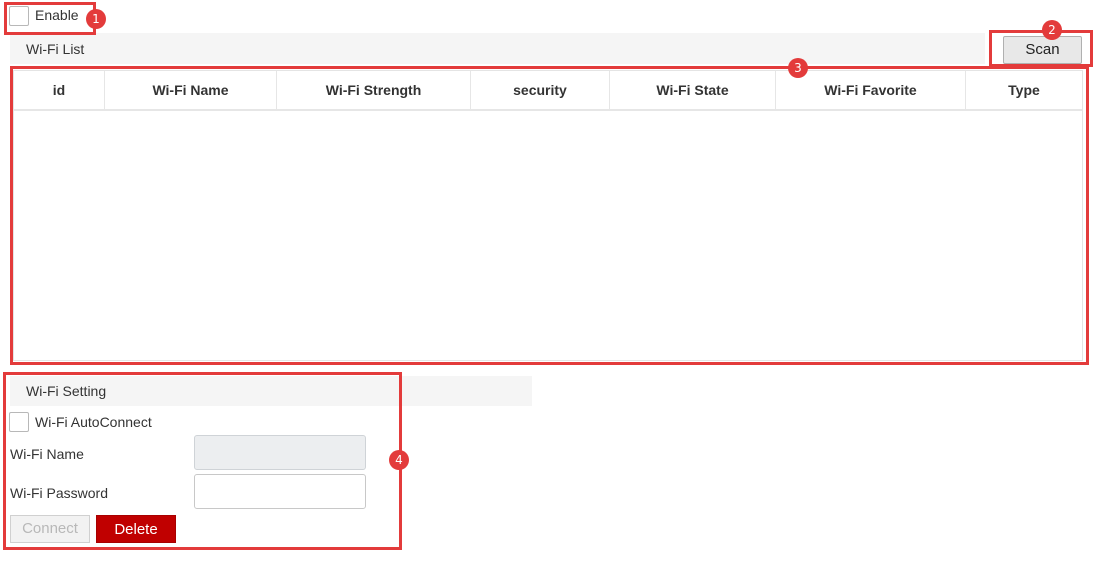 This screenshot has width=1111, height=574. What do you see at coordinates (280, 491) in the screenshot?
I see `wifi-password-input` at bounding box center [280, 491].